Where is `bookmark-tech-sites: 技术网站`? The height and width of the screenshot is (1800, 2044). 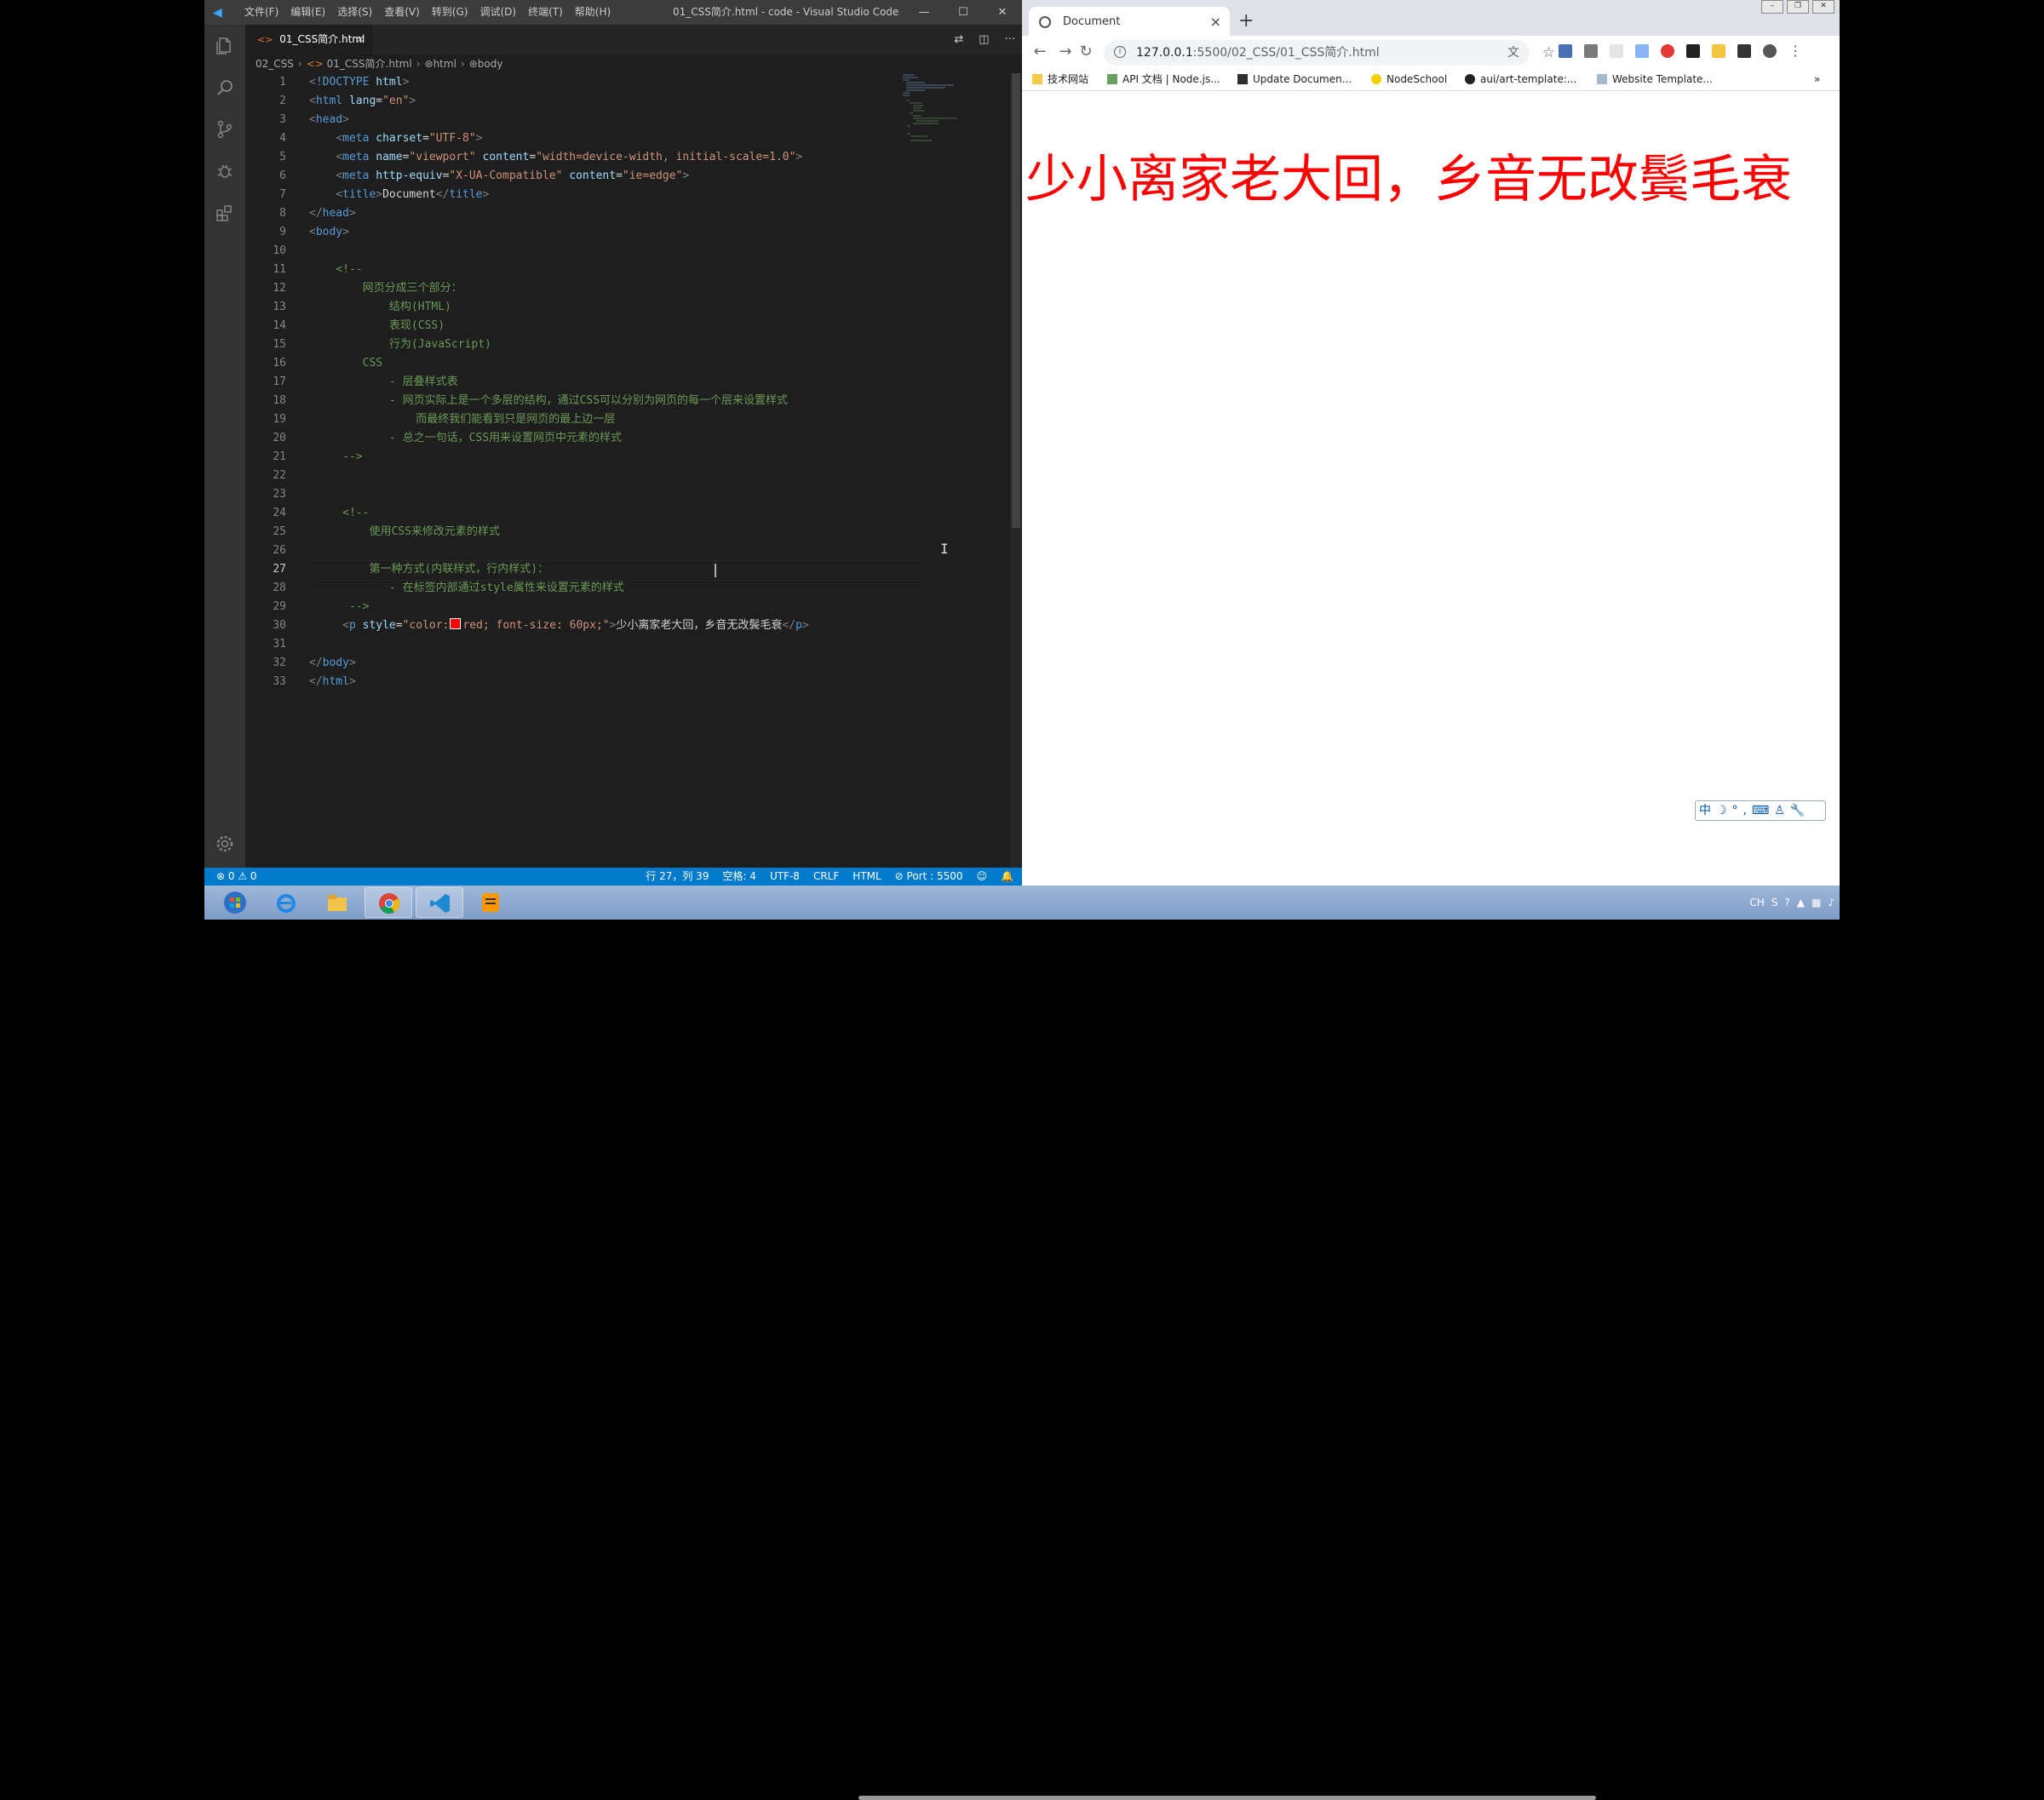
bookmark-tech-sites: 技术网站 is located at coordinates (1060, 79).